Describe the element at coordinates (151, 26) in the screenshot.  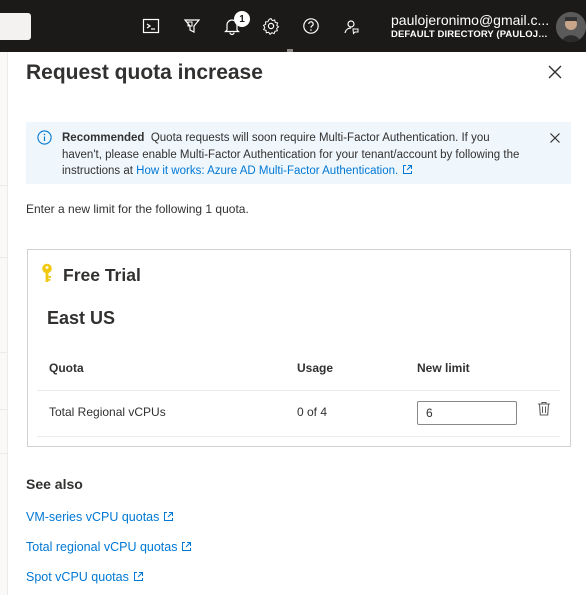
I see `cloud-shell-icon` at that location.